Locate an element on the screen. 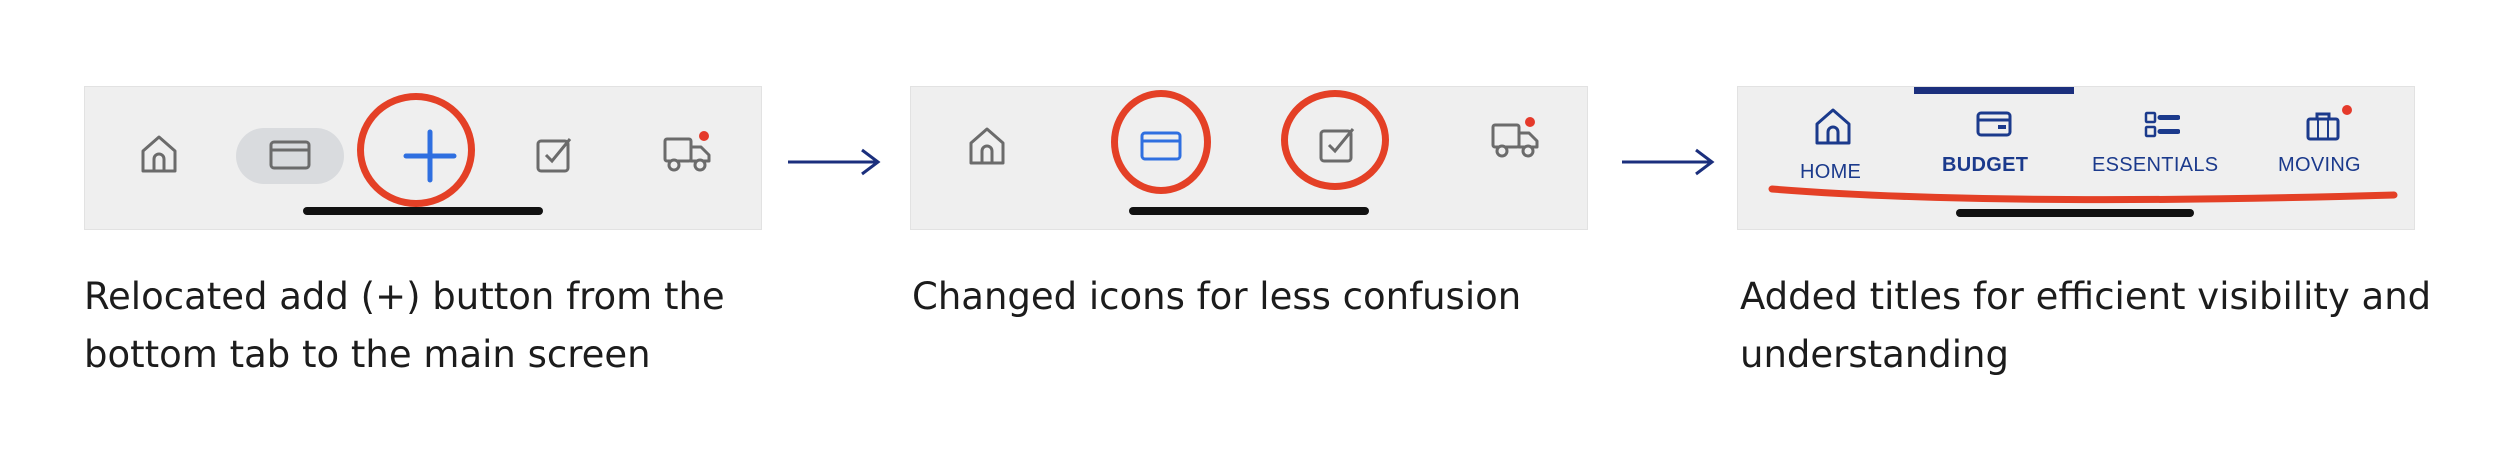 The height and width of the screenshot is (471, 2500). tab-essentials-label: ESSENTIALS is located at coordinates (2155, 165).